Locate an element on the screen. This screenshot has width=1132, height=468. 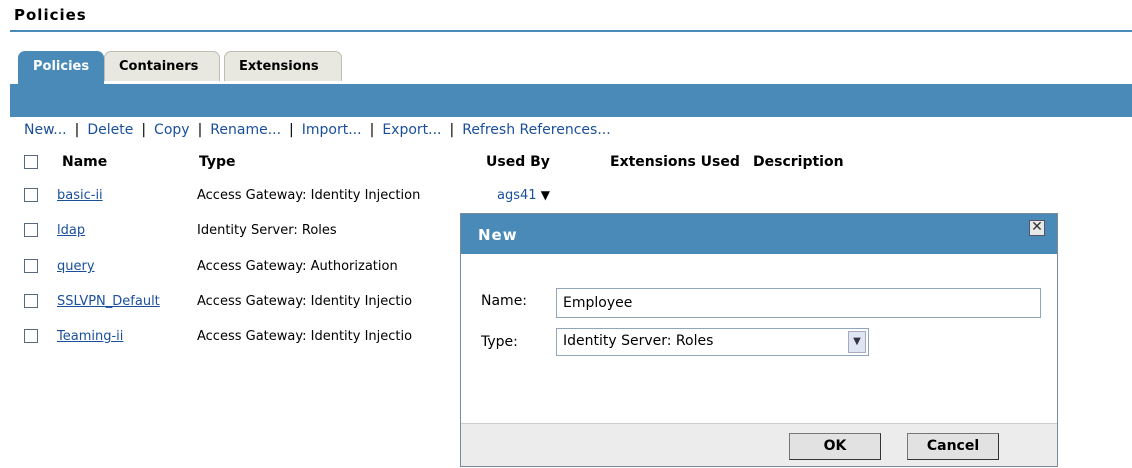
tab-extensions: Extensions is located at coordinates (283, 66).